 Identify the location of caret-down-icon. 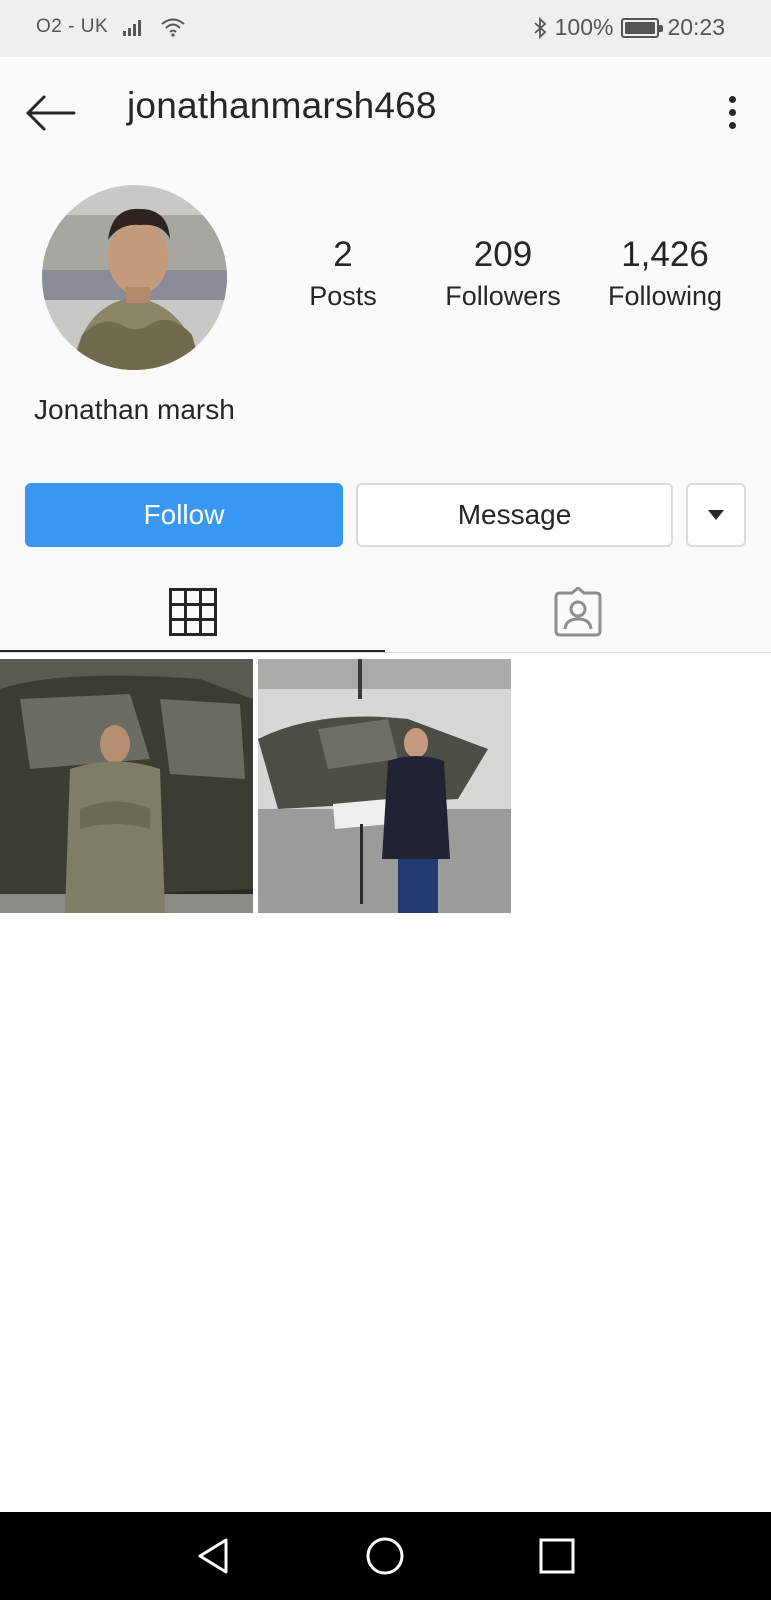
(716, 515).